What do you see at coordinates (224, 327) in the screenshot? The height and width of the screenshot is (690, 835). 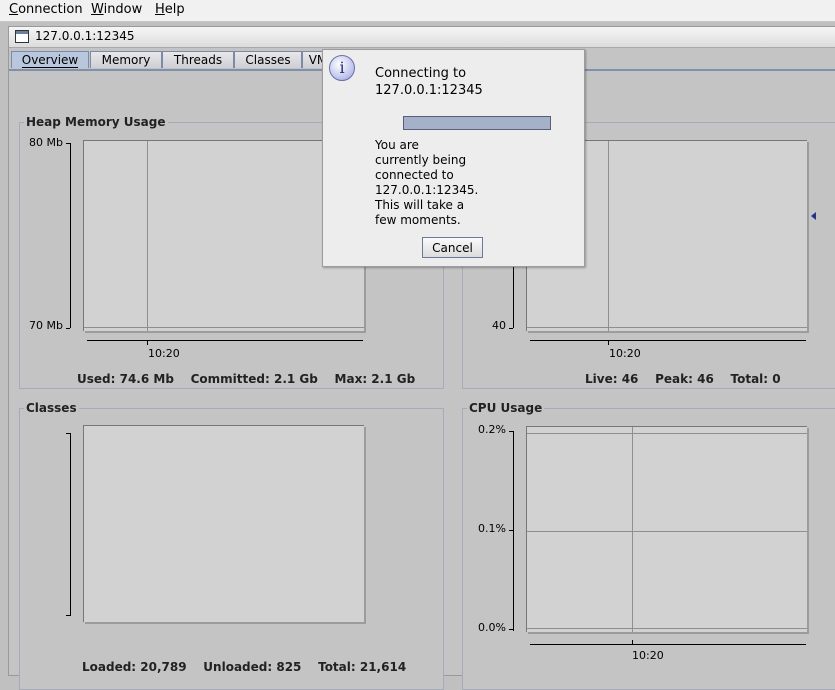 I see `heap-baseline` at bounding box center [224, 327].